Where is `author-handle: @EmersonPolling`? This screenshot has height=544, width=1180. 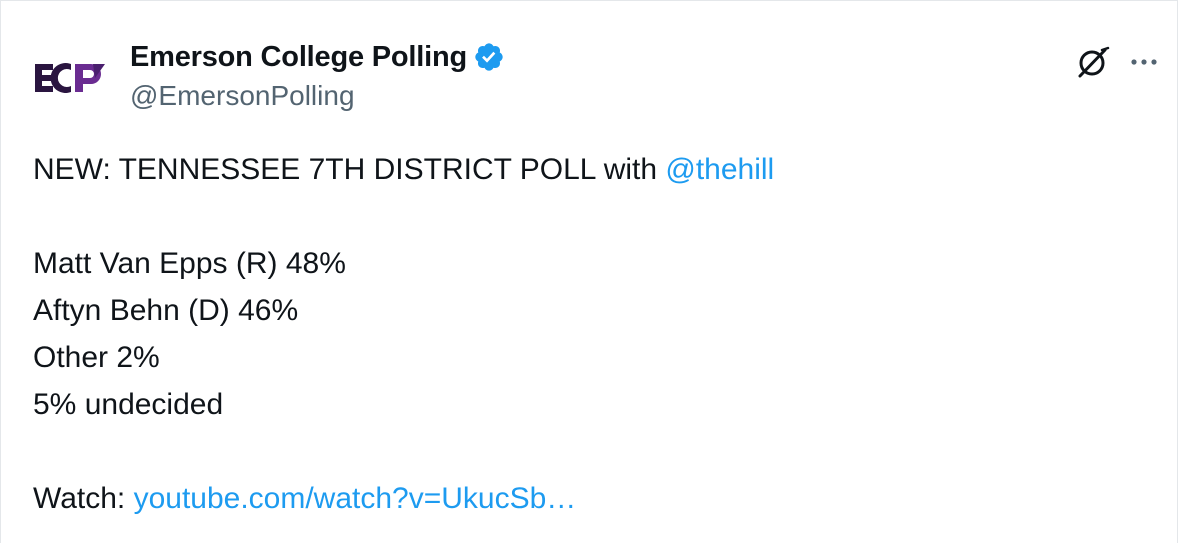 author-handle: @EmersonPolling is located at coordinates (317, 96).